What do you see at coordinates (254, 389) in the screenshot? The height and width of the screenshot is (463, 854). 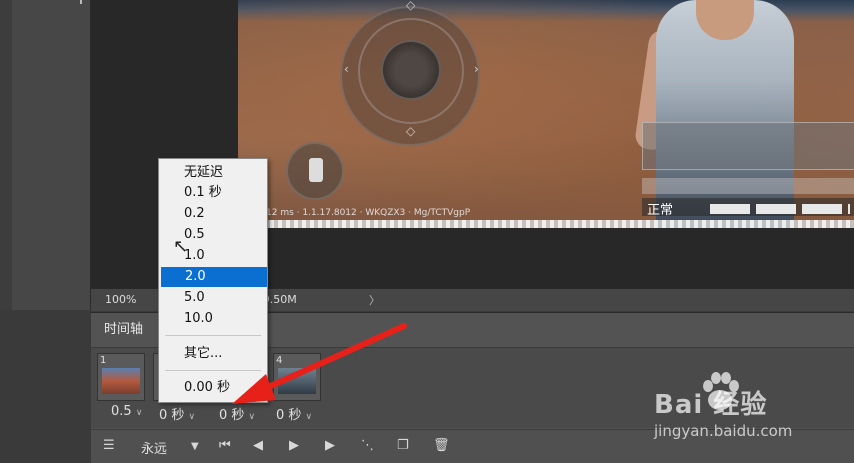 I see `annotation-arrow-head` at bounding box center [254, 389].